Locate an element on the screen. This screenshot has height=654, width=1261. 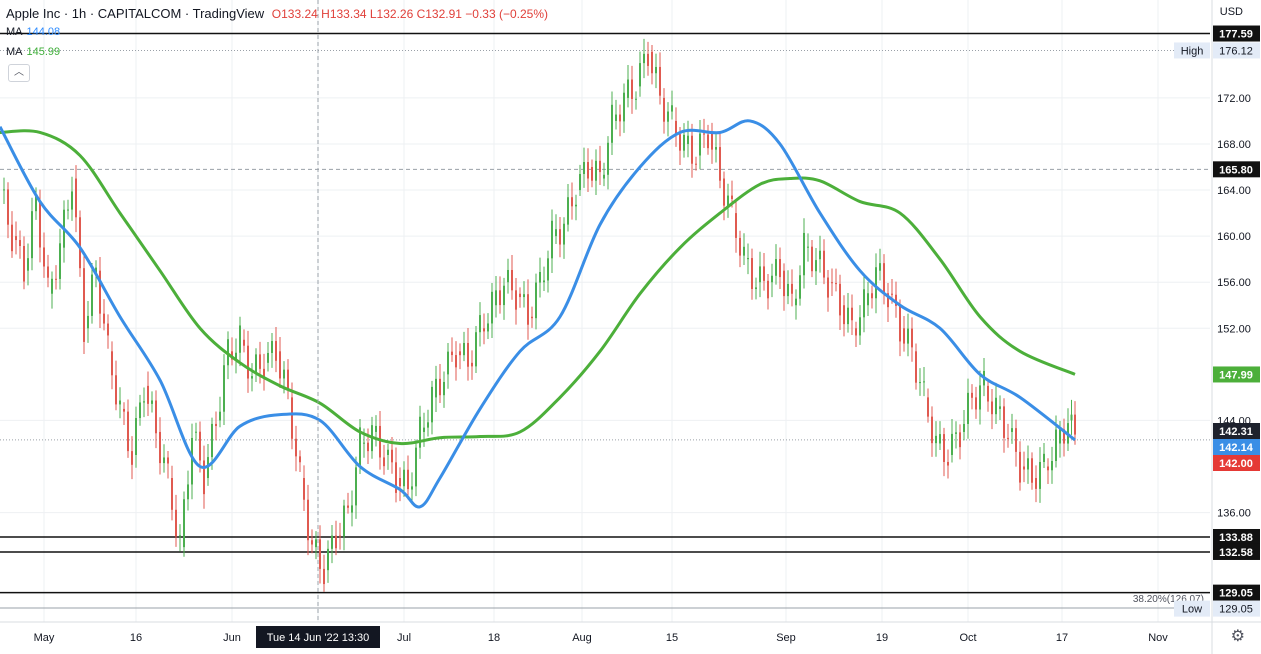
x-tick-label: Nov is located at coordinates (1158, 638).